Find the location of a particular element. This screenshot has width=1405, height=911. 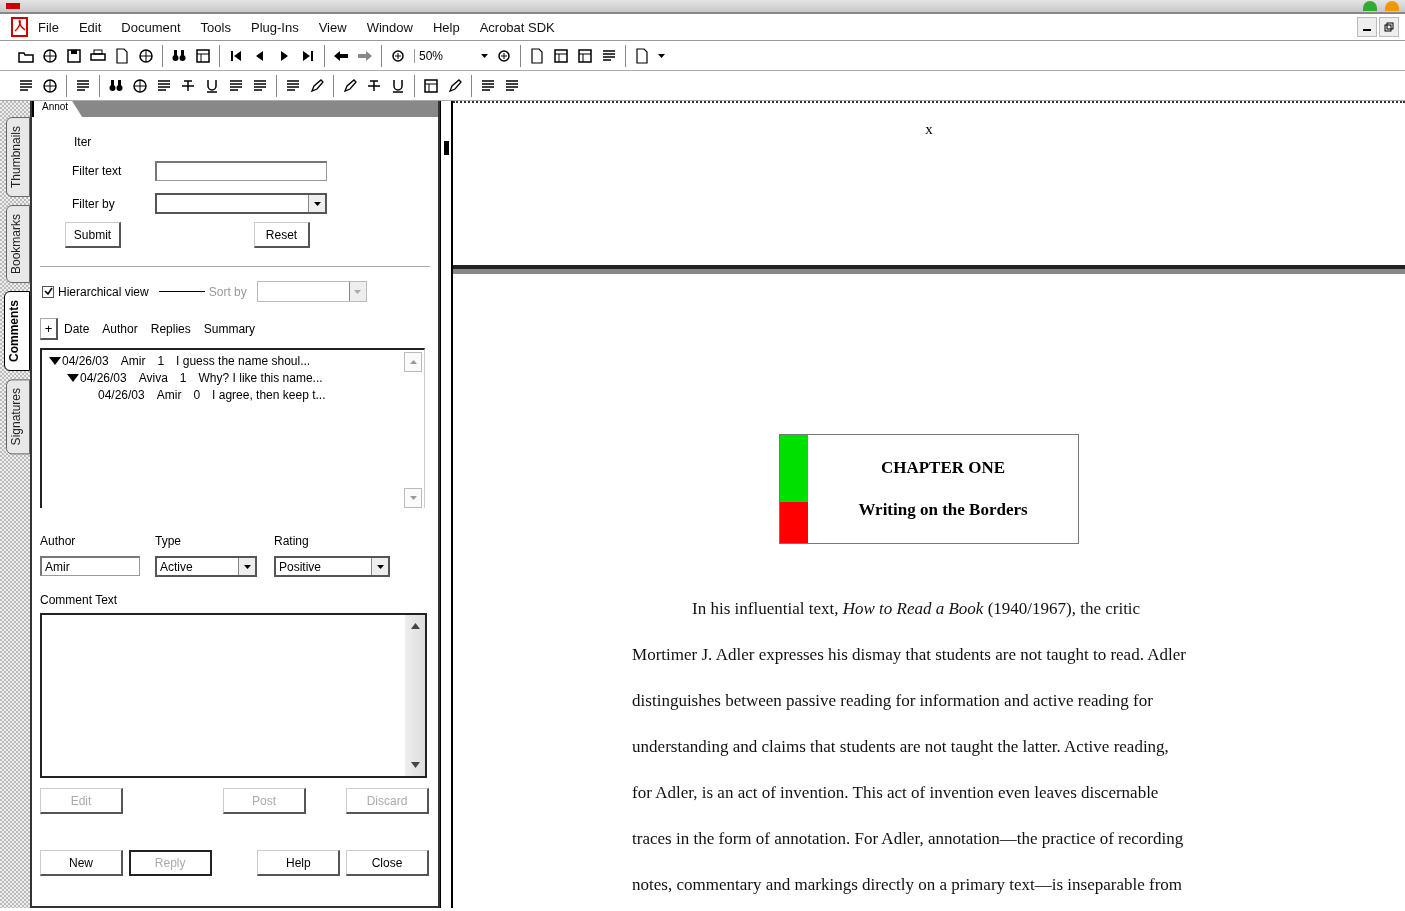

column-header: Replies is located at coordinates (177, 329).